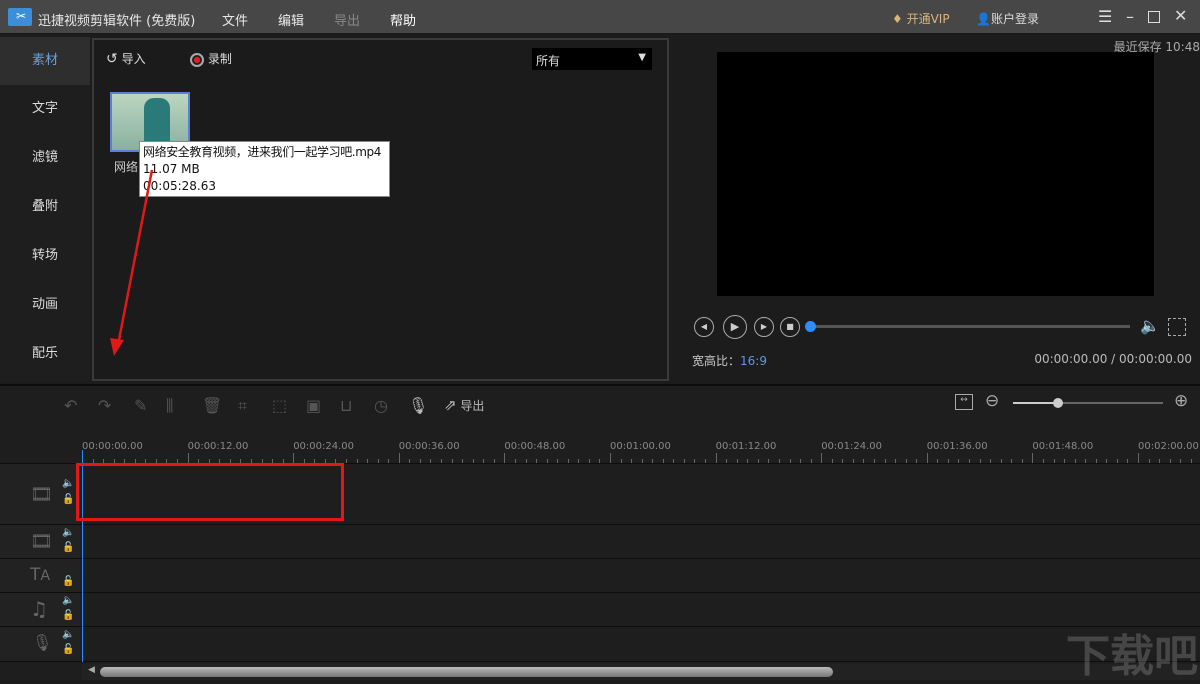 Image resolution: width=1200 pixels, height=684 pixels. What do you see at coordinates (70, 405) in the screenshot?
I see `undo-icon: ↶` at bounding box center [70, 405].